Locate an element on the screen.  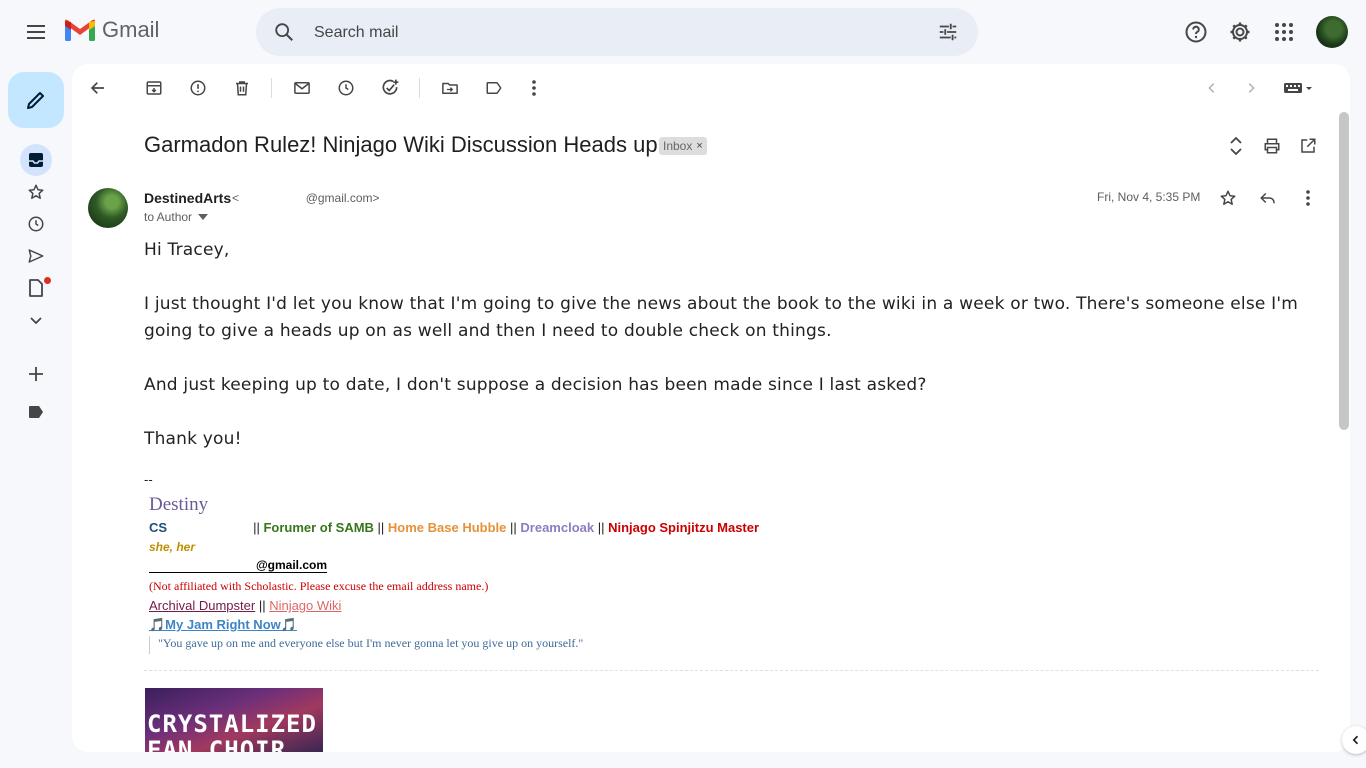
input-tools-button is located at coordinates (1298, 88).